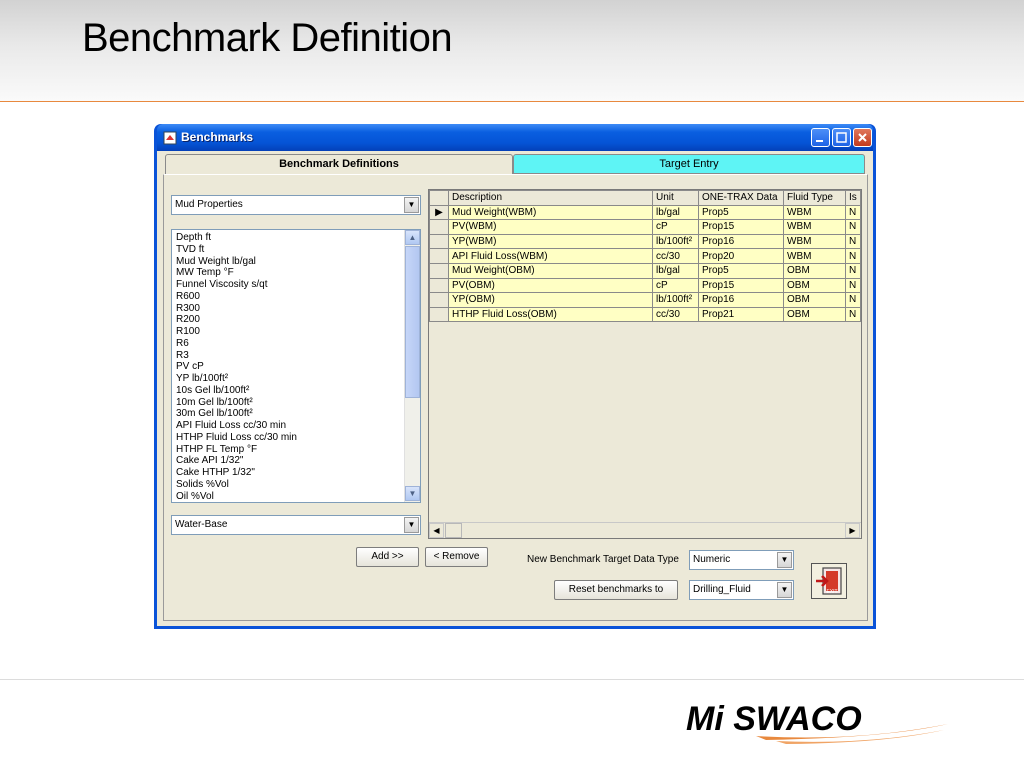 This screenshot has height=768, width=1024. Describe the element at coordinates (645, 241) in the screenshot. I see `table-row: YP(WBM) lb/100ft² Prop16 WBM N` at that location.